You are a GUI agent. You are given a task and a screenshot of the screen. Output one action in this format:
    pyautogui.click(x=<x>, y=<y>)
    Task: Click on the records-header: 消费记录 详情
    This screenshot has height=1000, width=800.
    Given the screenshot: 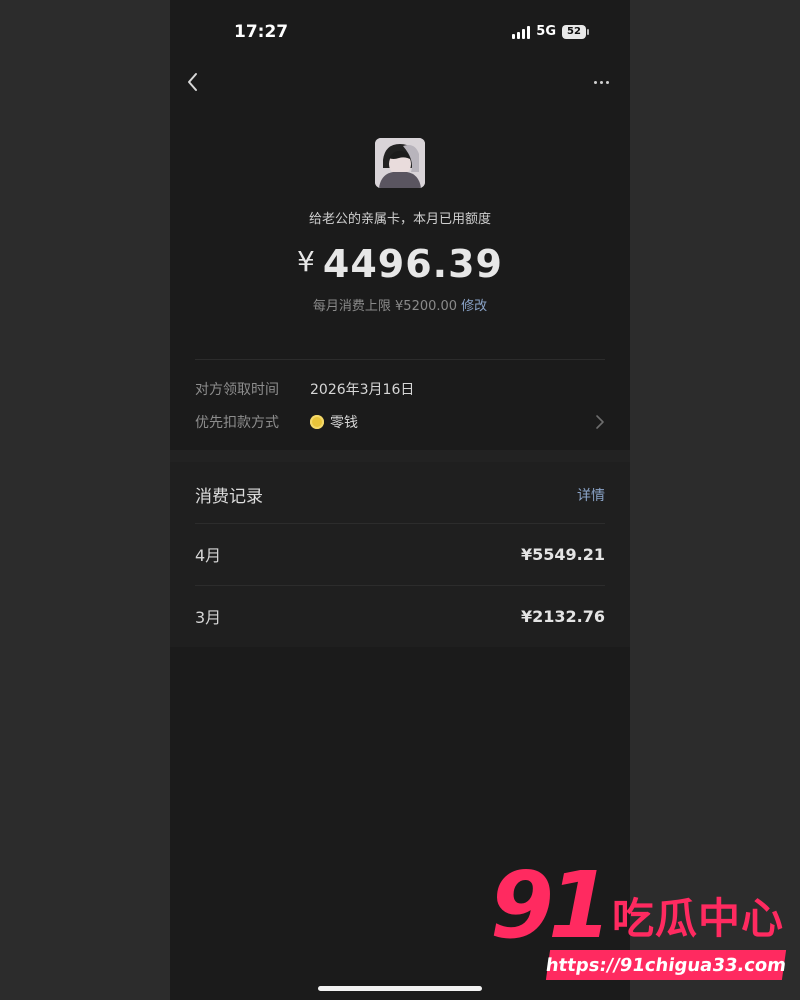 What is the action you would take?
    pyautogui.click(x=400, y=494)
    